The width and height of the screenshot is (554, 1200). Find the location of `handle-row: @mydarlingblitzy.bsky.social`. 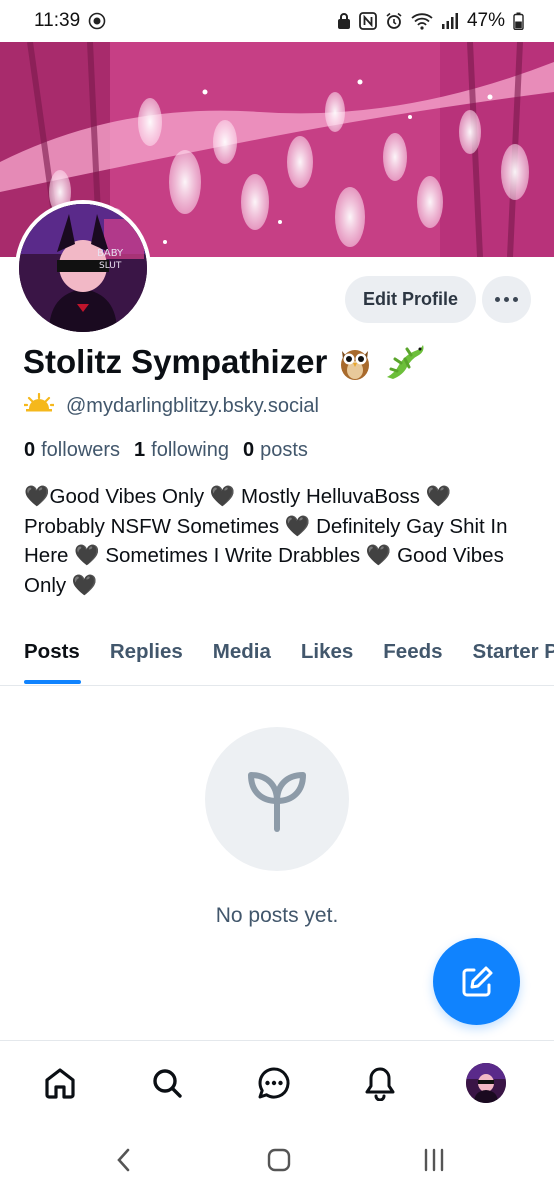

handle-row: @mydarlingblitzy.bsky.social is located at coordinates (170, 405).